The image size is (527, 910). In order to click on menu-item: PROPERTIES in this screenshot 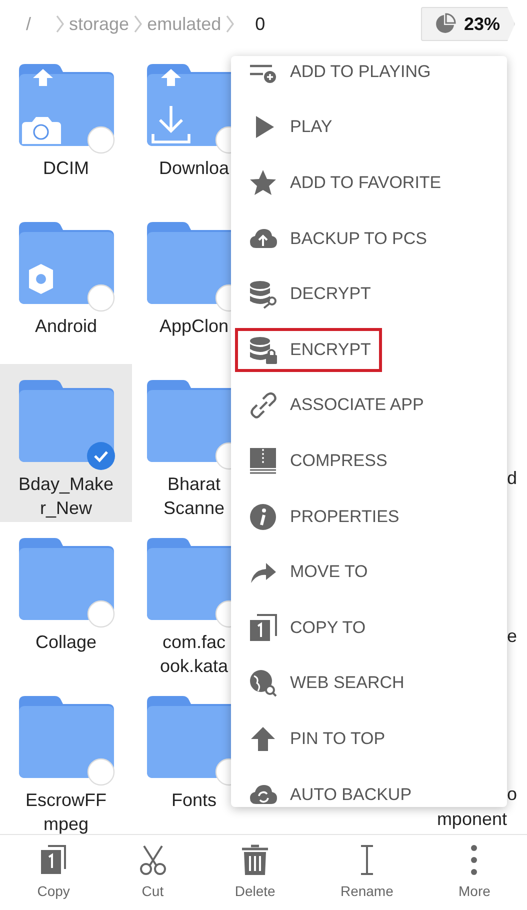, I will do `click(369, 516)`.